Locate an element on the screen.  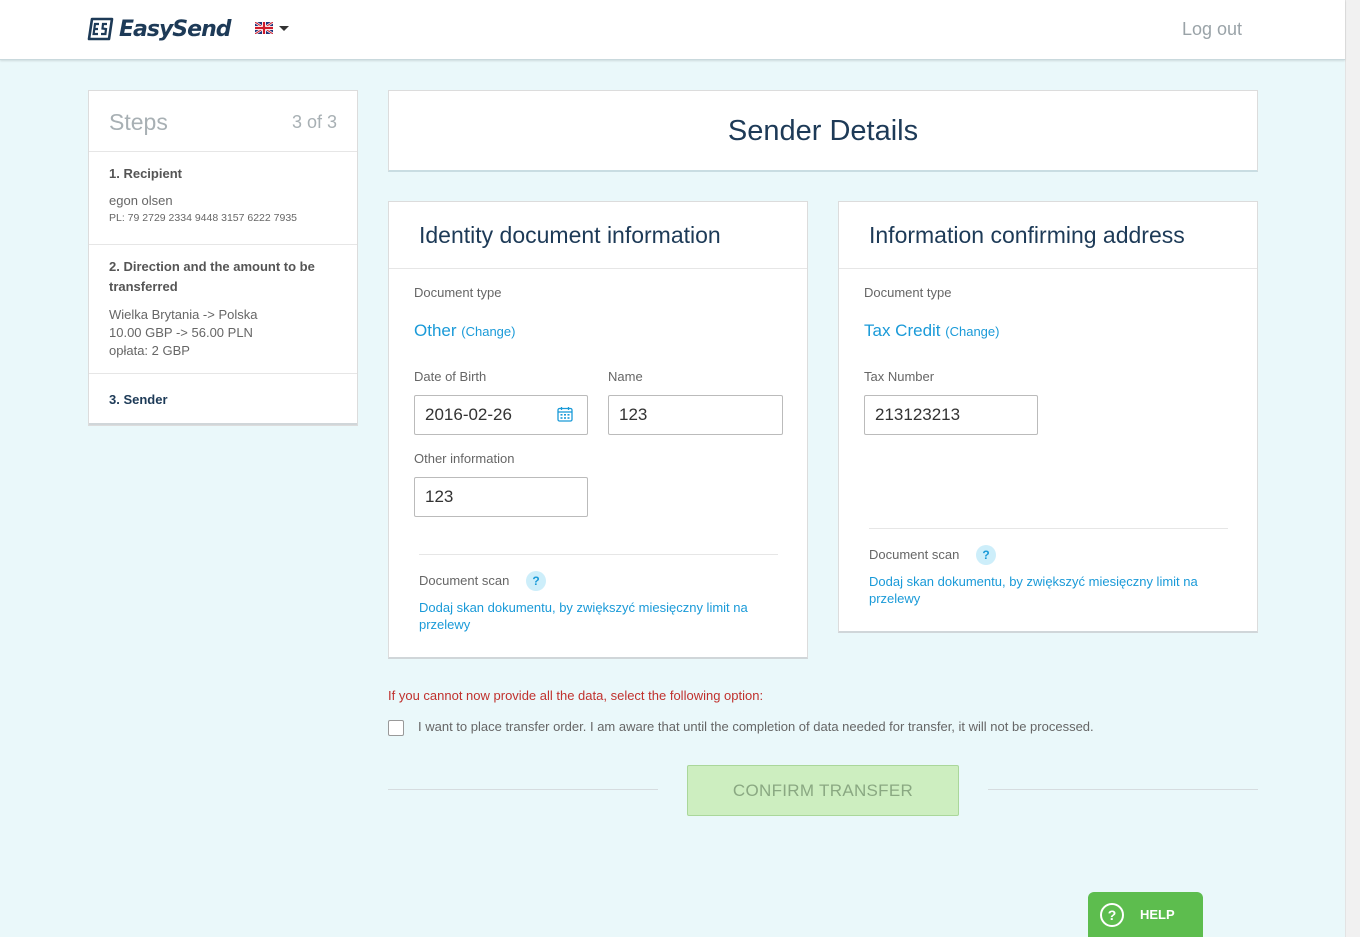
language-selector is located at coordinates (272, 28).